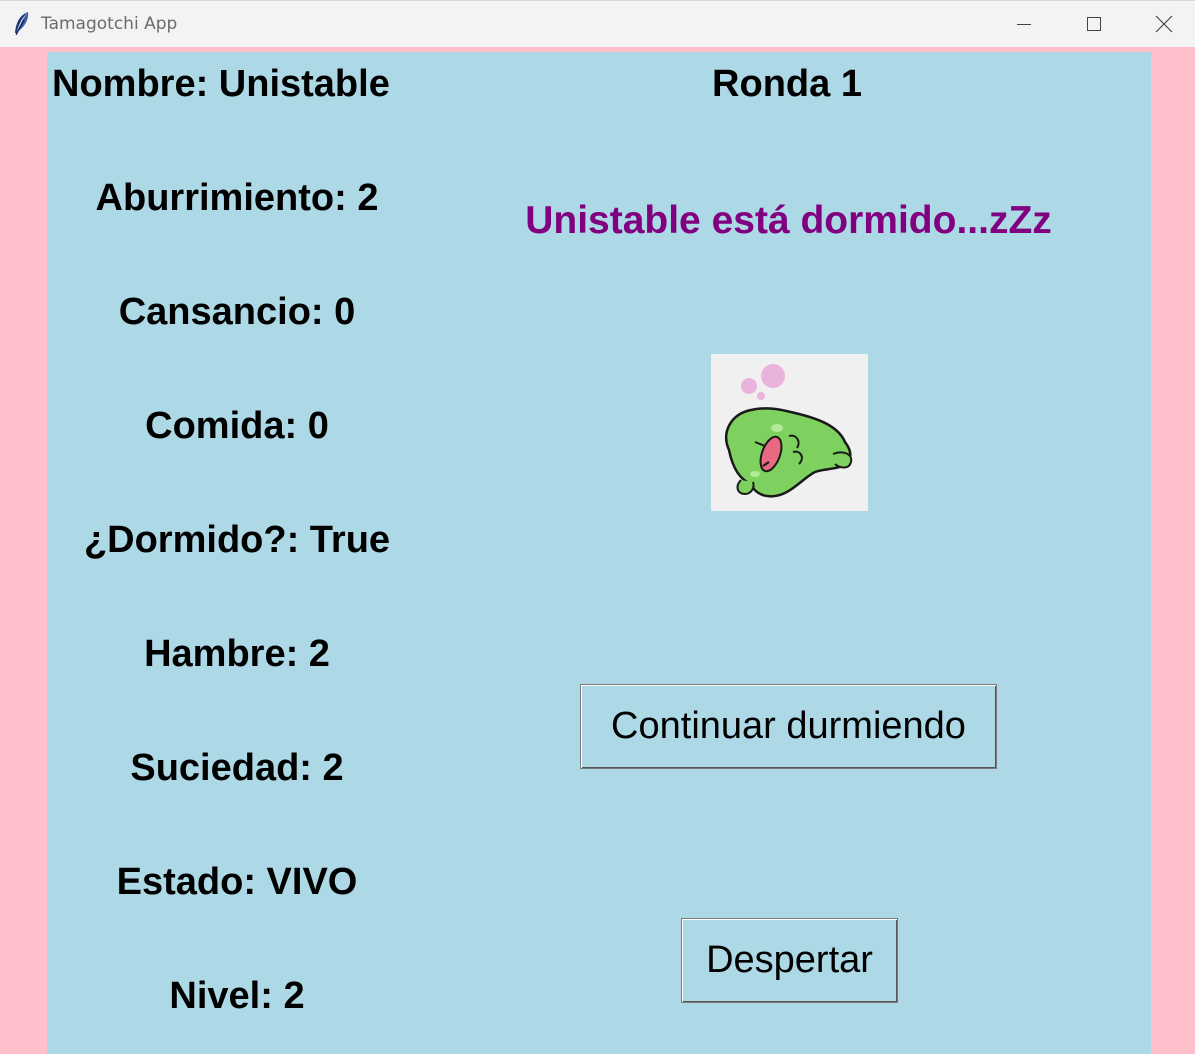 This screenshot has height=1054, width=1195. What do you see at coordinates (788, 726) in the screenshot?
I see `continue-sleeping-button: Continuar durmiendo` at bounding box center [788, 726].